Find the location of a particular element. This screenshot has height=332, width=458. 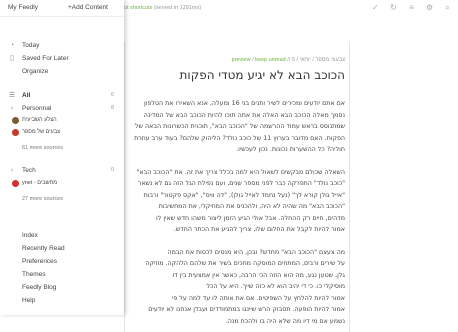

nav-today-label: Today is located at coordinates (31, 45).